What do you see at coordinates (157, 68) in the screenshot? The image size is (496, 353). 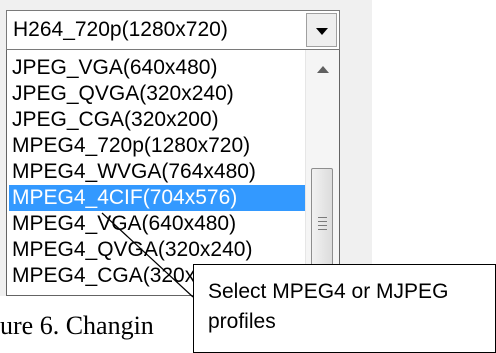 I see `list-item: JPEG_VGA(640x480)` at bounding box center [157, 68].